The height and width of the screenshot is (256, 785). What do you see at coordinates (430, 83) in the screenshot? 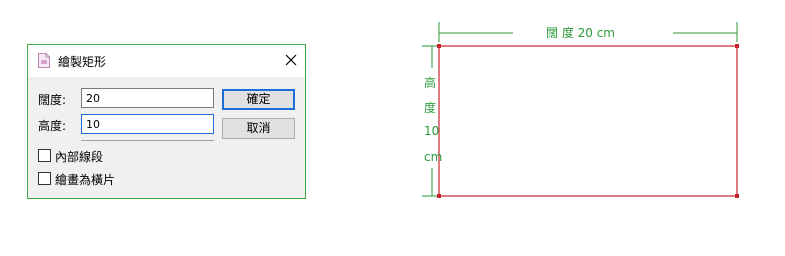
I see `height-dimension-char-1: 高` at bounding box center [430, 83].